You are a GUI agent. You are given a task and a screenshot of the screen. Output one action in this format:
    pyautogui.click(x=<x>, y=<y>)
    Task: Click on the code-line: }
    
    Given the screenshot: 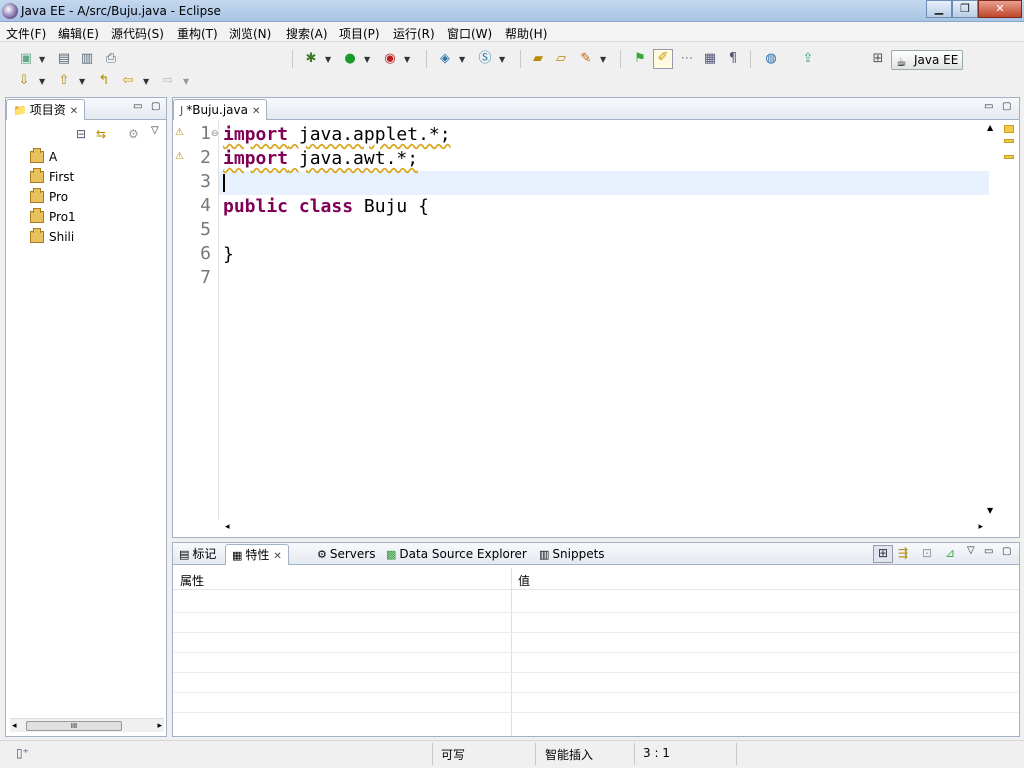 What is the action you would take?
    pyautogui.click(x=228, y=255)
    